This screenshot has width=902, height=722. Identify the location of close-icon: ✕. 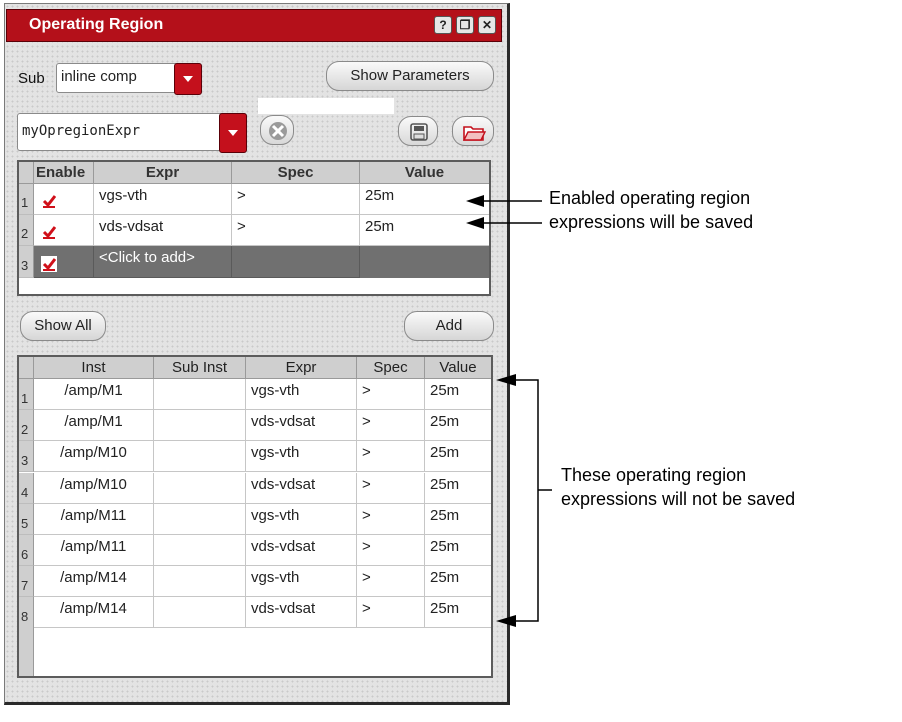
(487, 25).